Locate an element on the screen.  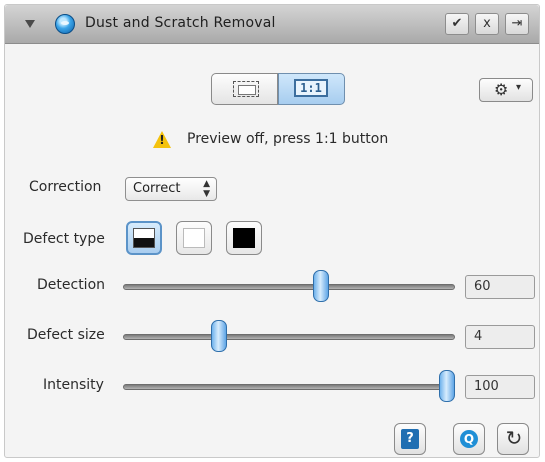
defect-size-label: Defect size is located at coordinates (66, 335).